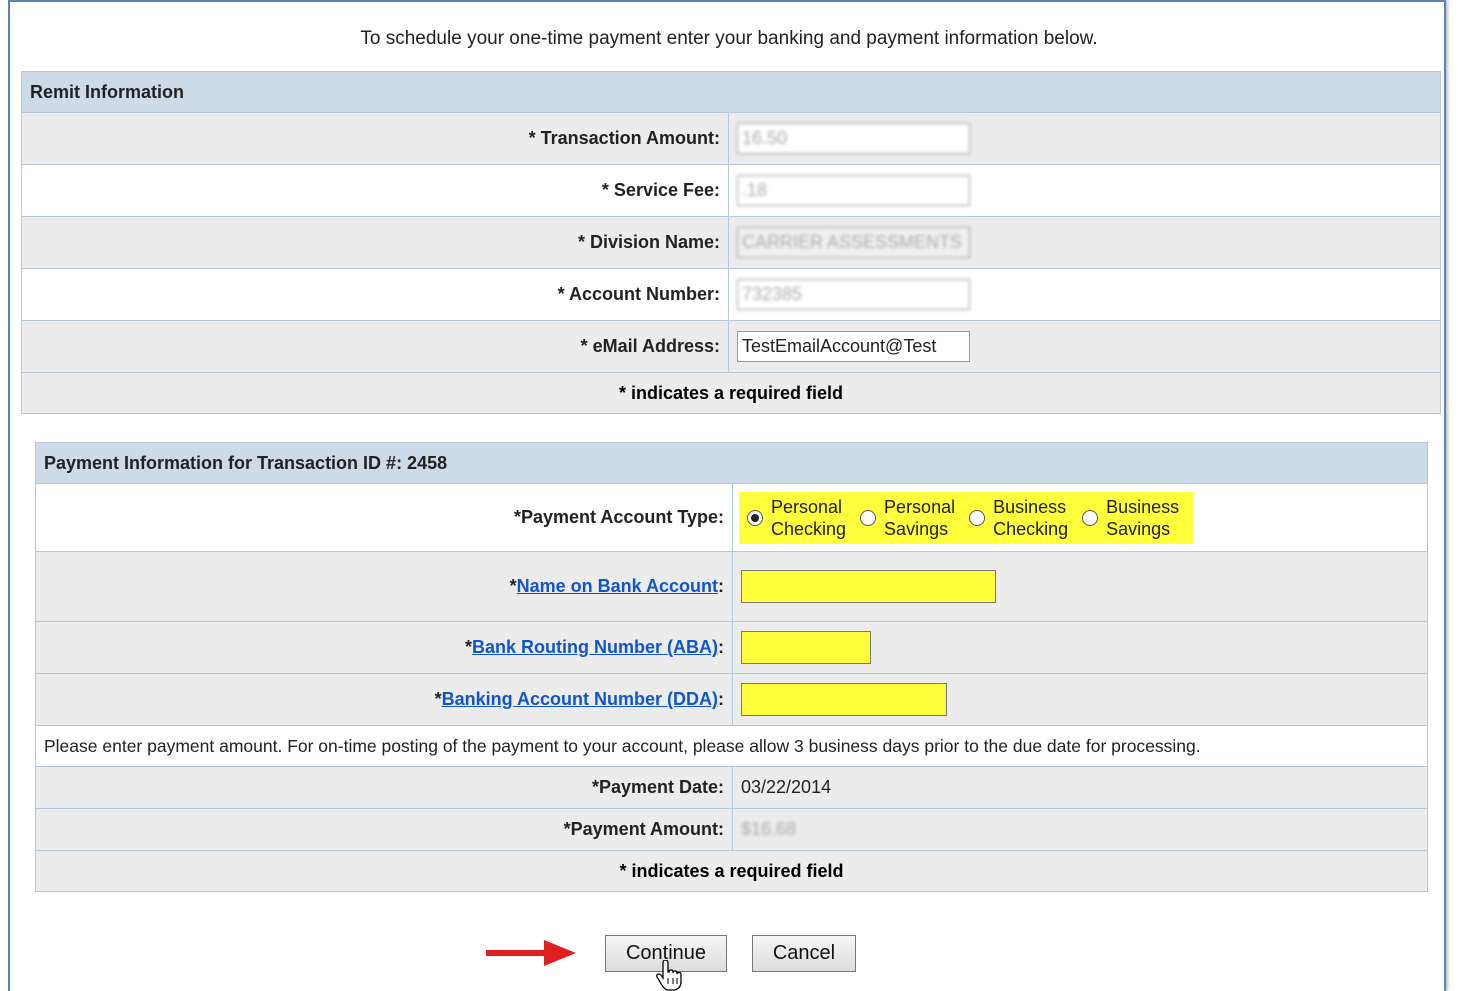  Describe the element at coordinates (384, 829) in the screenshot. I see `payment-amount-label: *Payment Amount:` at that location.